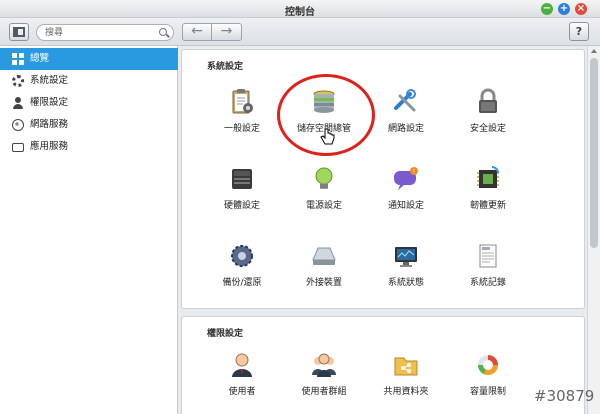  Describe the element at coordinates (225, 334) in the screenshot. I see `panel-title: 權限設定` at that location.